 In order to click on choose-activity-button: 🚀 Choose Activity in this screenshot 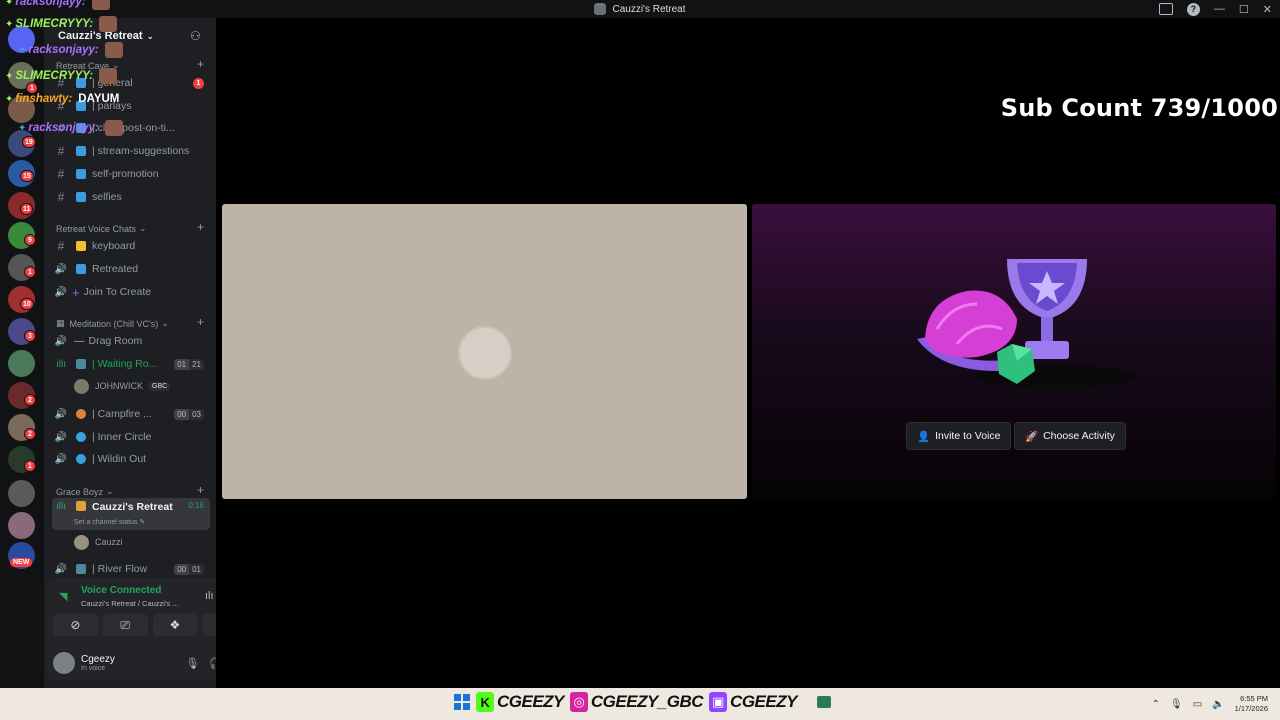, I will do `click(1070, 436)`.